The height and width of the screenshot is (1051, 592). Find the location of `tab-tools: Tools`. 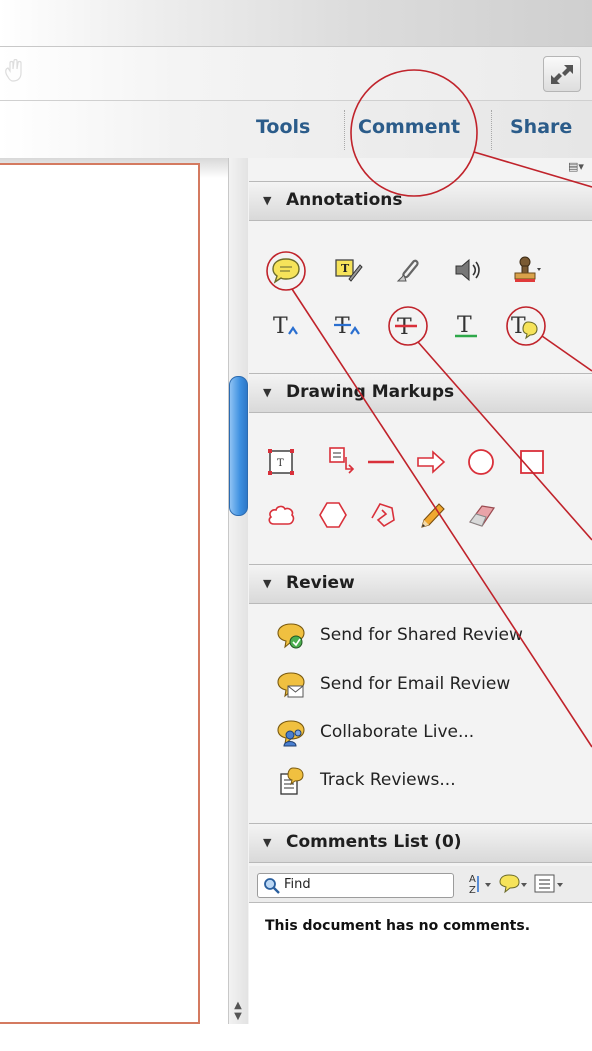

tab-tools: Tools is located at coordinates (283, 127).